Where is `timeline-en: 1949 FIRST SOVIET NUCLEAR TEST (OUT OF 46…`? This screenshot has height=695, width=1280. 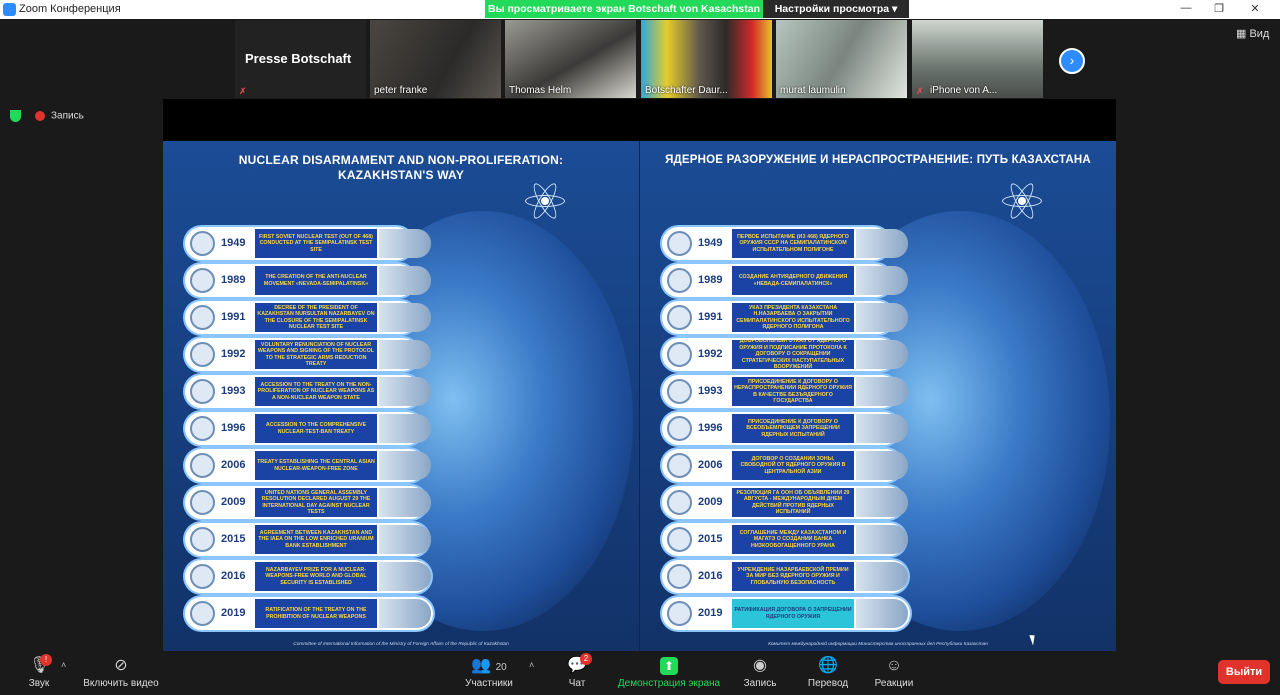
timeline-en: 1949 FIRST SOVIET NUCLEAR TEST (OUT OF 46… is located at coordinates (320, 430).